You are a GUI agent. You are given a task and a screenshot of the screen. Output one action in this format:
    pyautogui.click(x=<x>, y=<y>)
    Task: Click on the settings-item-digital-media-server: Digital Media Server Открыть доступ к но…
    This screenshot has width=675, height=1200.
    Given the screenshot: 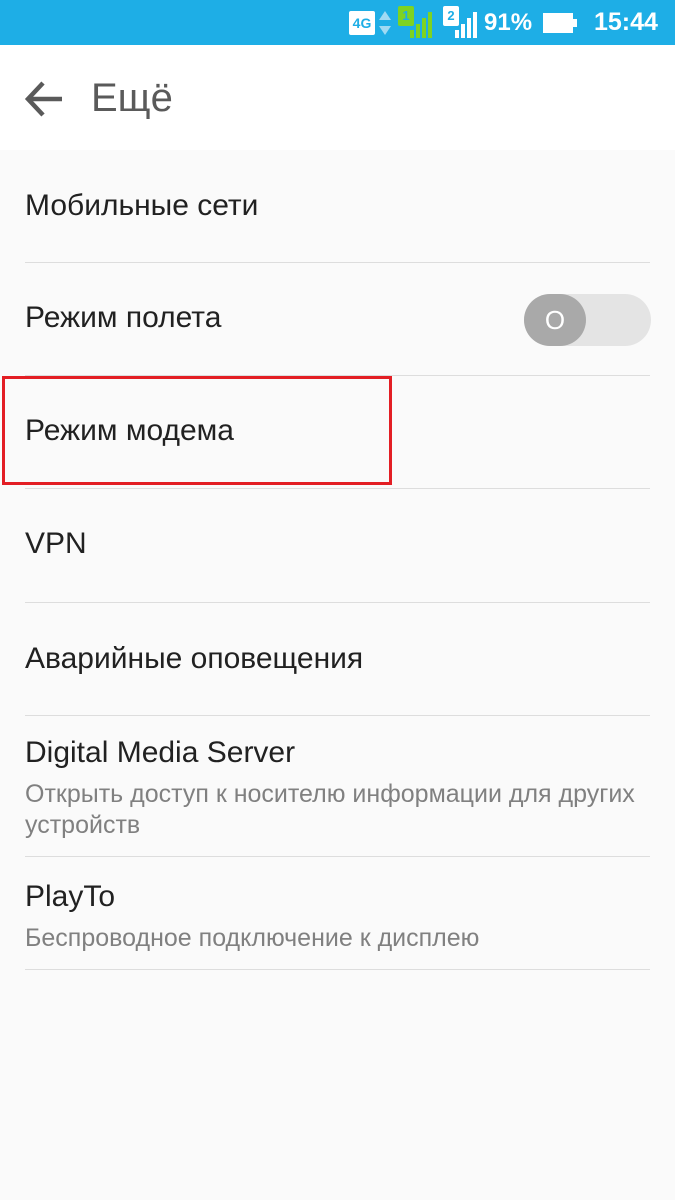 What is the action you would take?
    pyautogui.click(x=337, y=786)
    